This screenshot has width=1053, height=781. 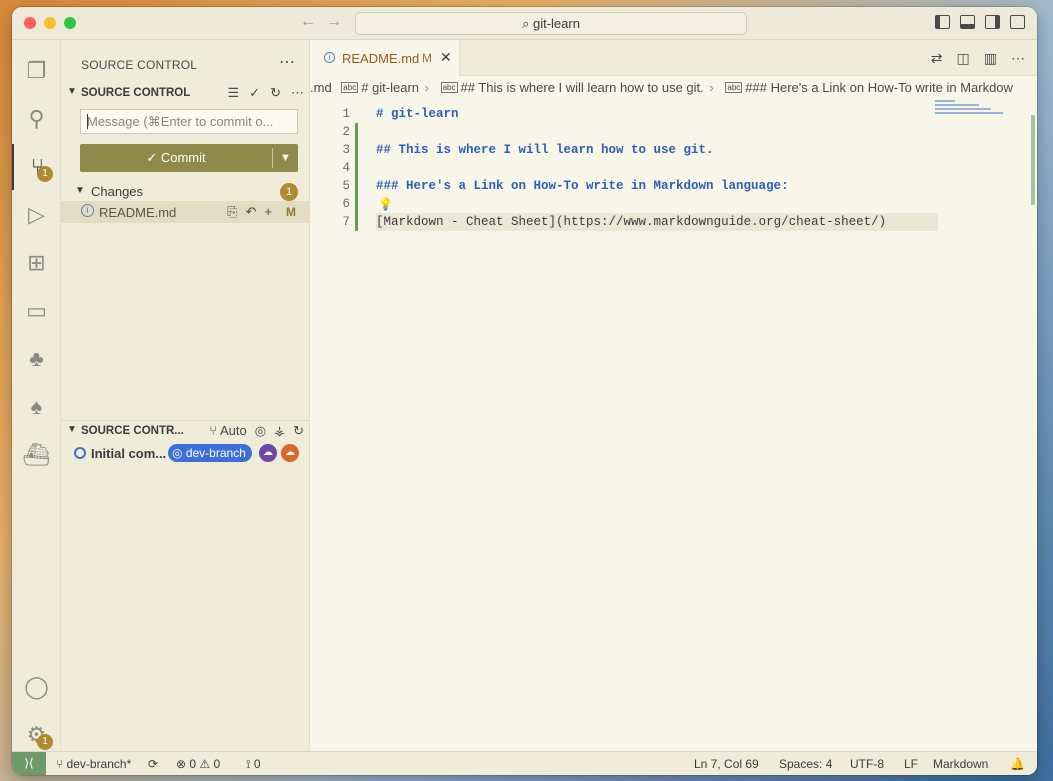 I want to click on code-line: 4, so click(x=665, y=168).